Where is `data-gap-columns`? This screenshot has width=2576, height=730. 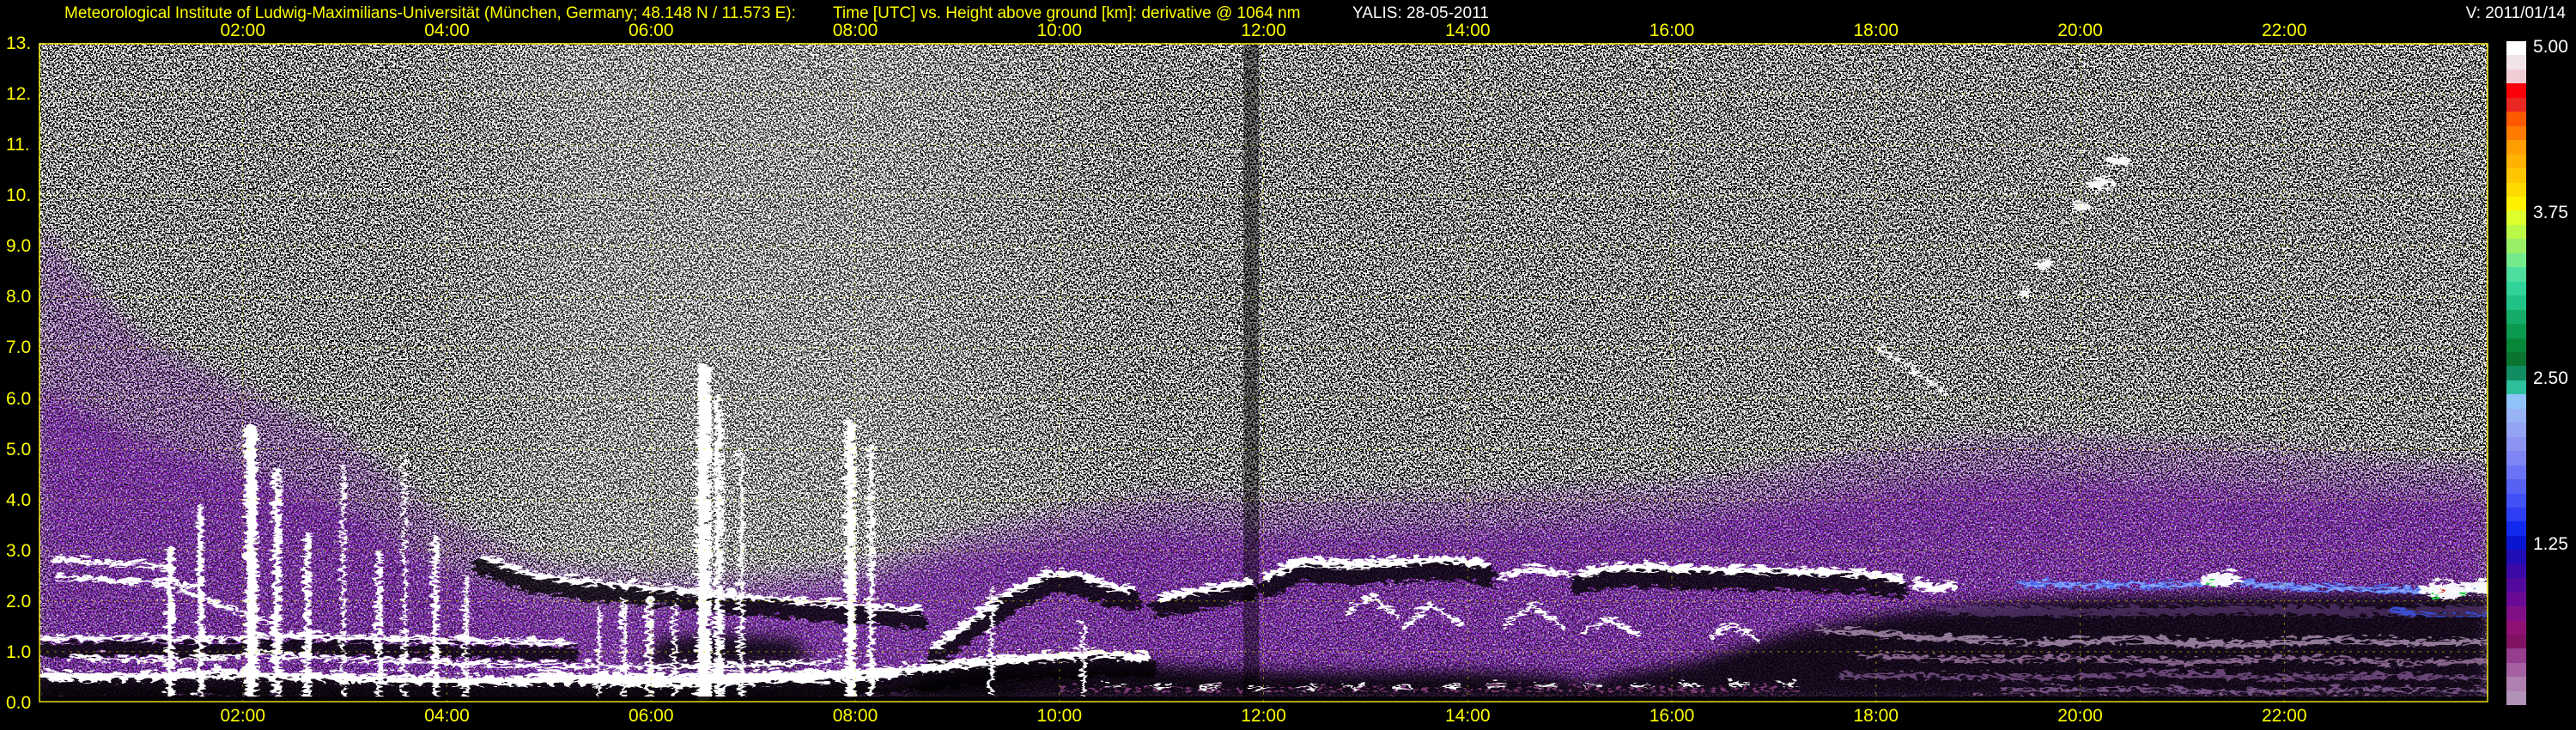
data-gap-columns is located at coordinates (1251, 373).